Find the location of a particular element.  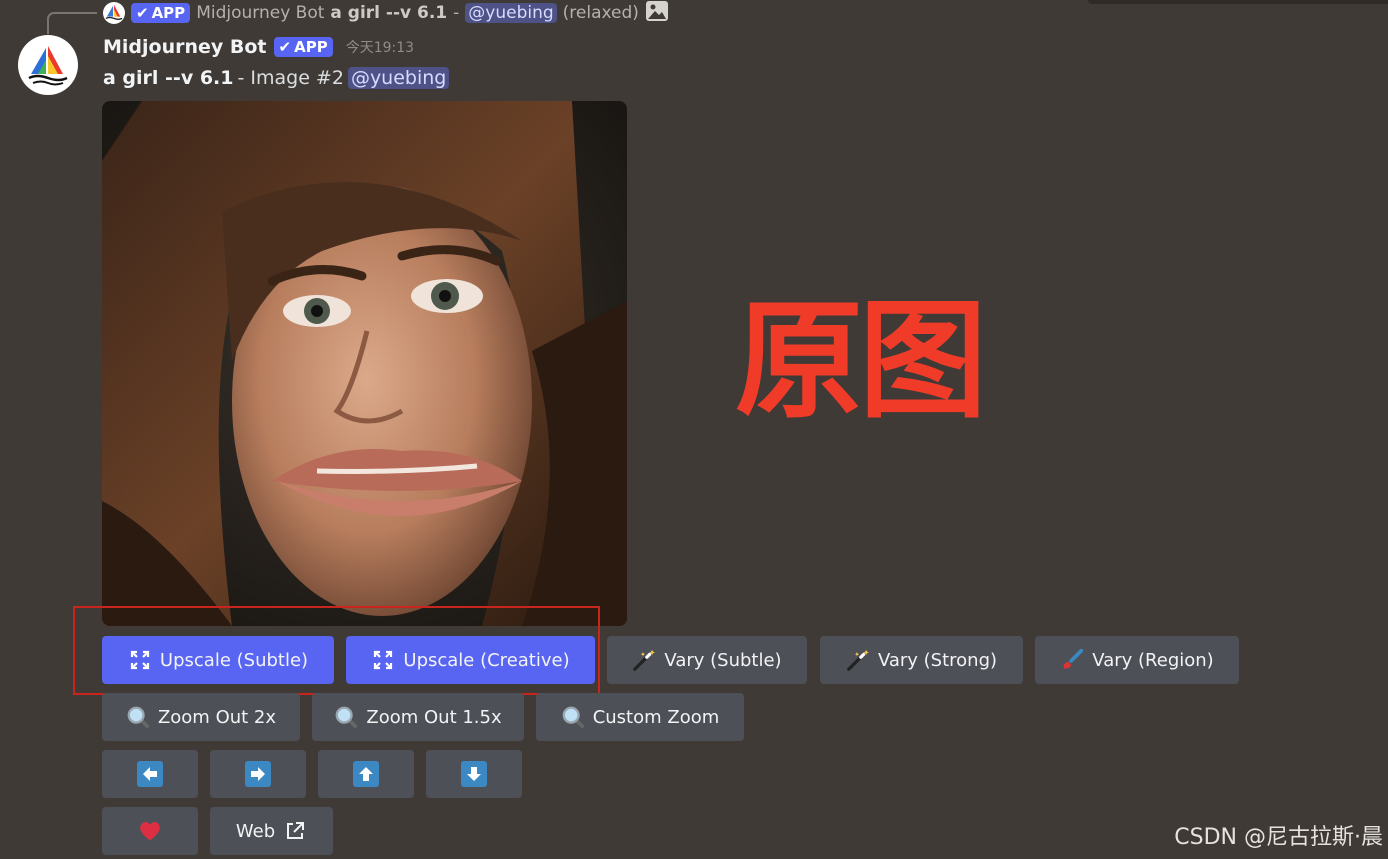

arrow-left-icon is located at coordinates (150, 774).